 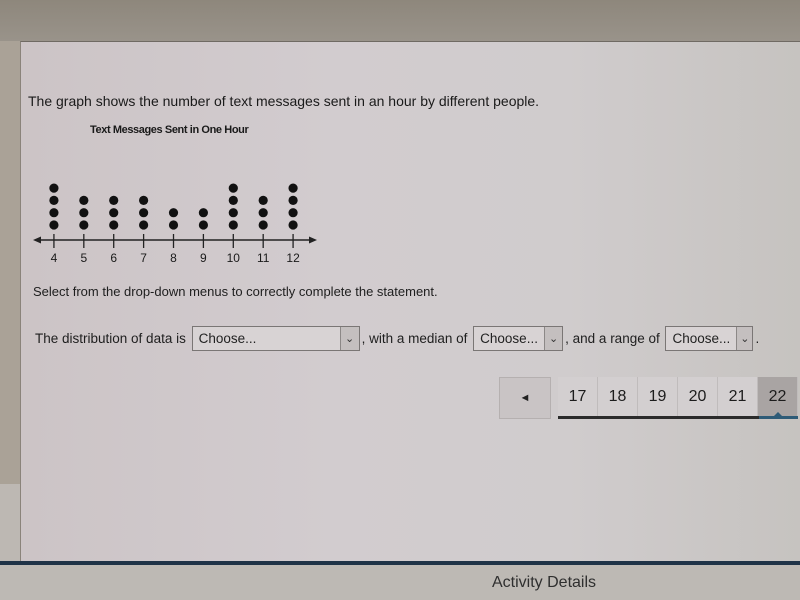 I want to click on page-number: 22, so click(x=777, y=396).